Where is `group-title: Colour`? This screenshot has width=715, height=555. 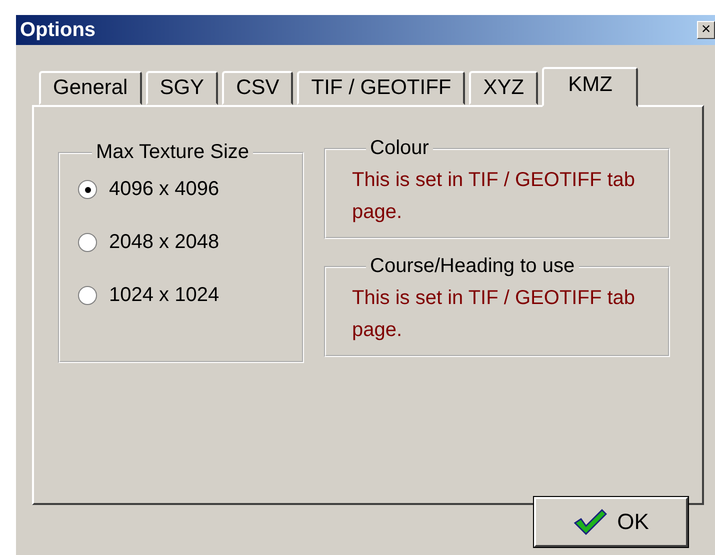 group-title: Colour is located at coordinates (399, 148).